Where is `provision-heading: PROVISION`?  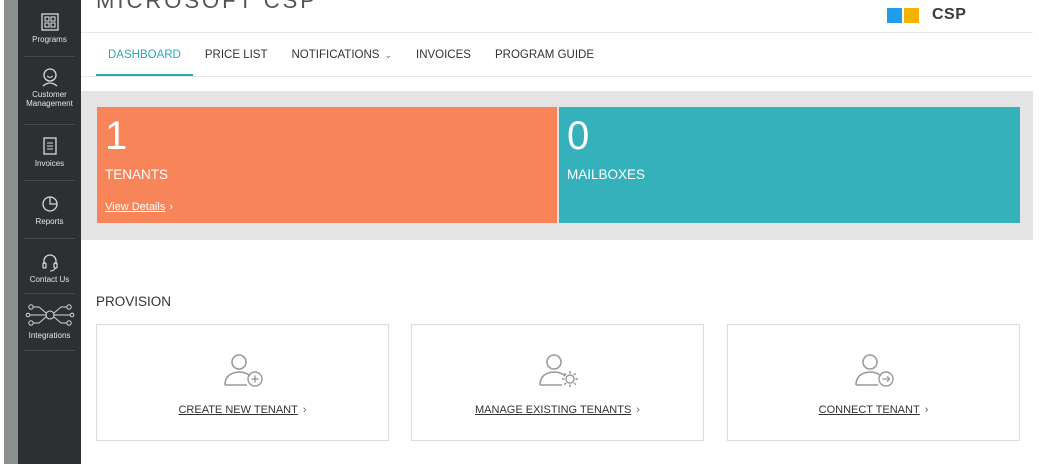
provision-heading: PROVISION is located at coordinates (134, 301).